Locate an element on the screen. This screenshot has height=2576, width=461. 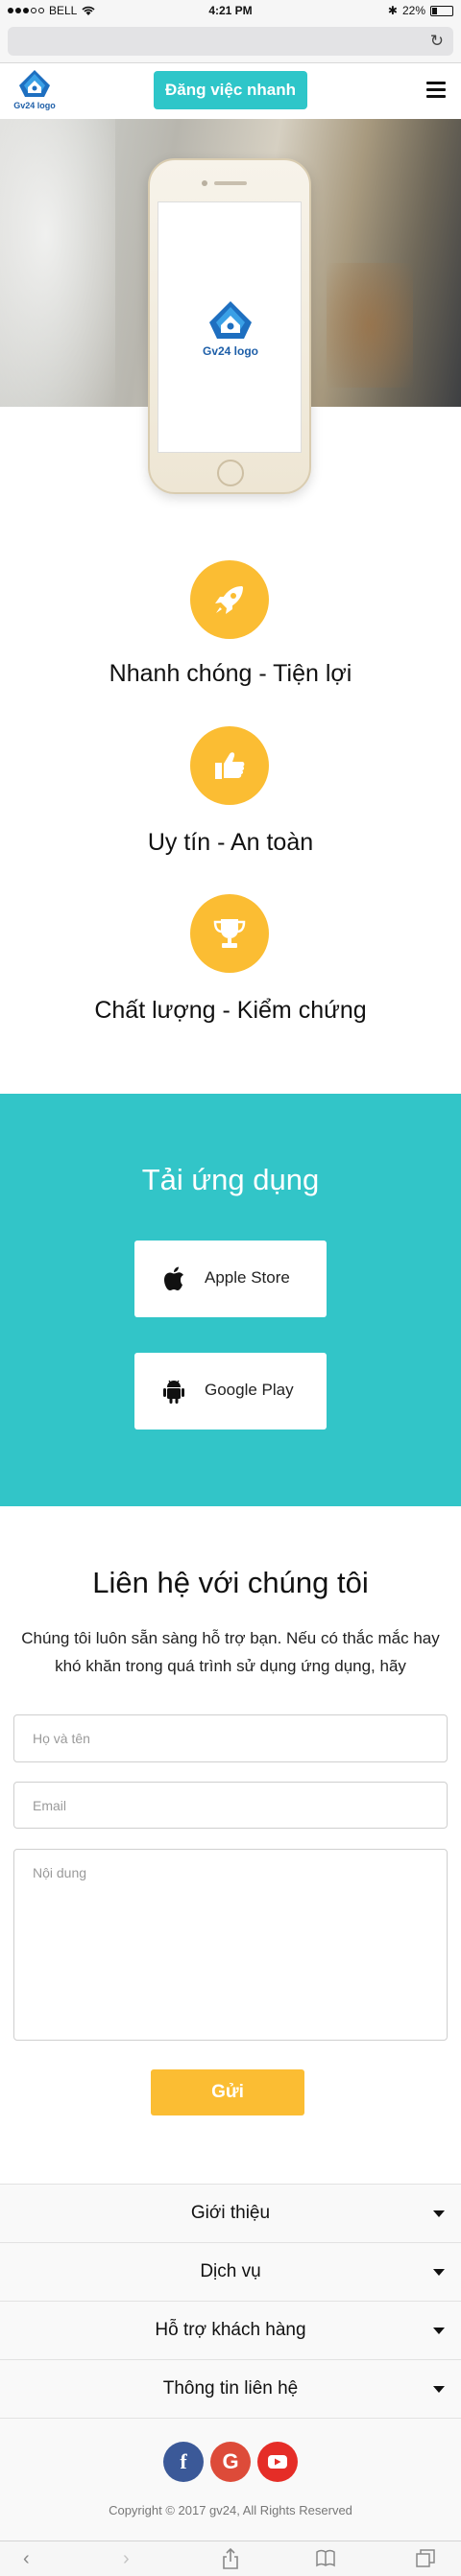
feature-title: Uy tín - An toàn is located at coordinates (230, 843).